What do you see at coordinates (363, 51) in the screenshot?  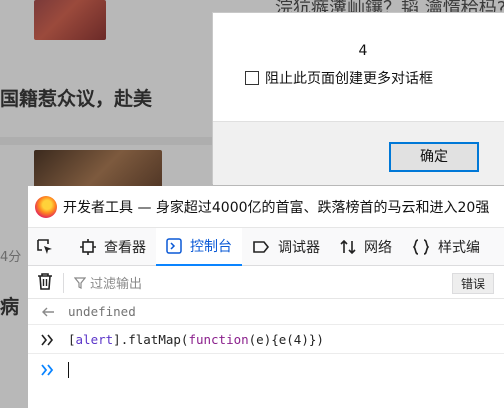 I see `dialog-message: 4` at bounding box center [363, 51].